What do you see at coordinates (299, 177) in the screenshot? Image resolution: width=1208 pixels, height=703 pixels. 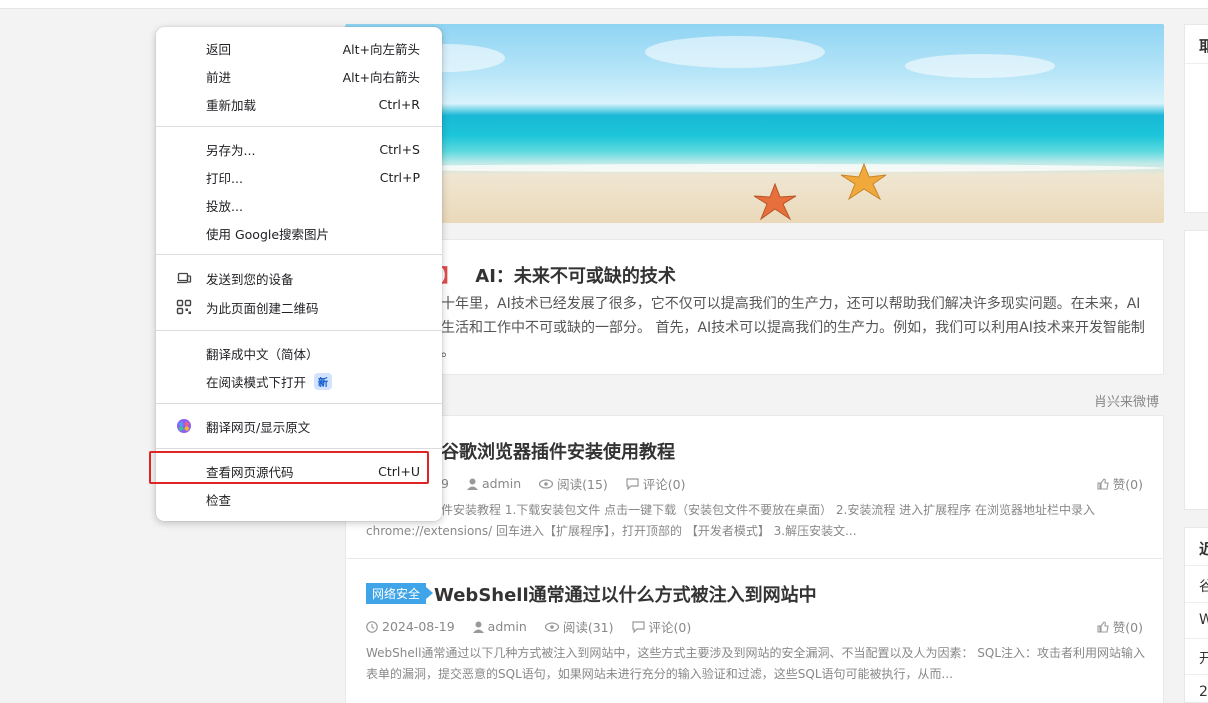 I see `menu-item-print: 打印... Ctrl+P` at bounding box center [299, 177].